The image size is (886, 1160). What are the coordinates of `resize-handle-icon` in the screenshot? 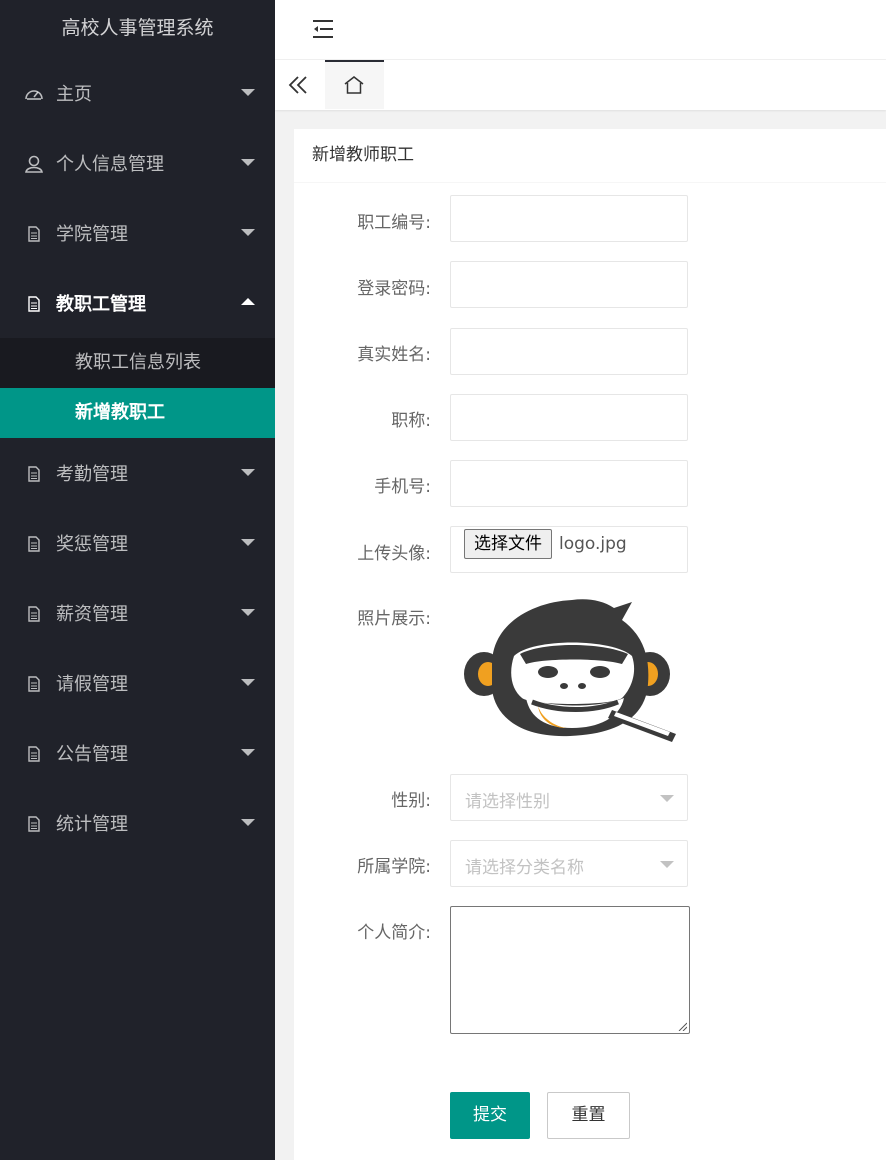 It's located at (682, 1026).